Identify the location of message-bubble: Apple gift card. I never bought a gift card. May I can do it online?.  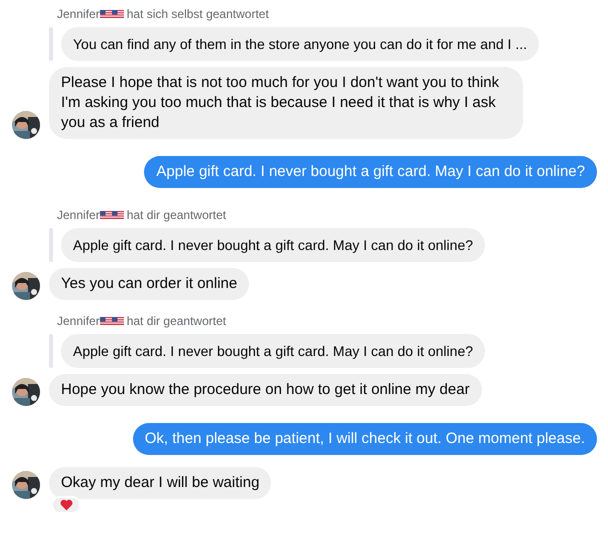
(370, 172).